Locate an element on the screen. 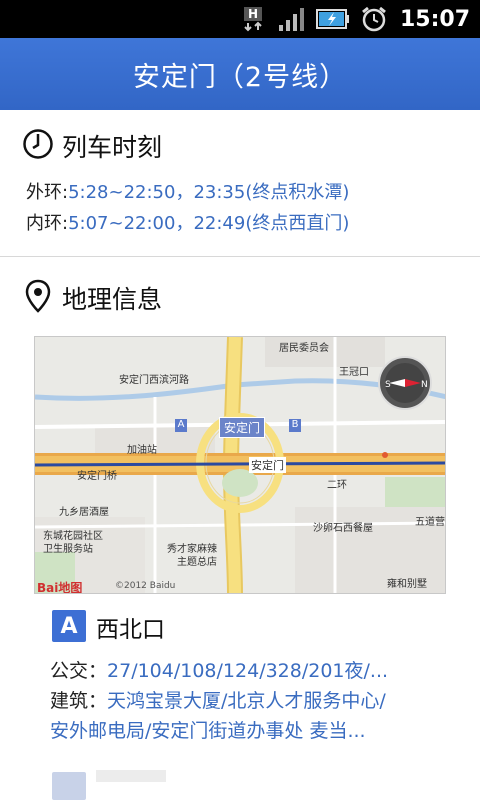  map-rest-label-2: 主题总店 is located at coordinates (197, 562).